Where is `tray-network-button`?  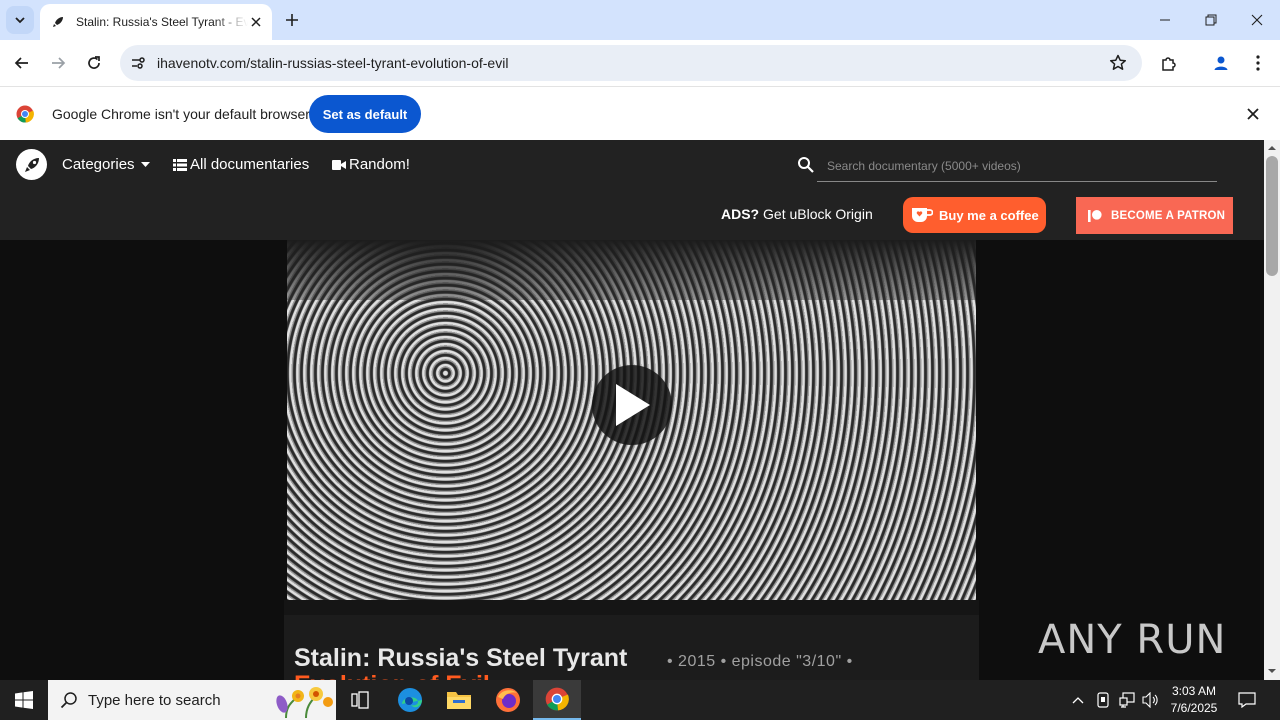 tray-network-button is located at coordinates (1127, 700).